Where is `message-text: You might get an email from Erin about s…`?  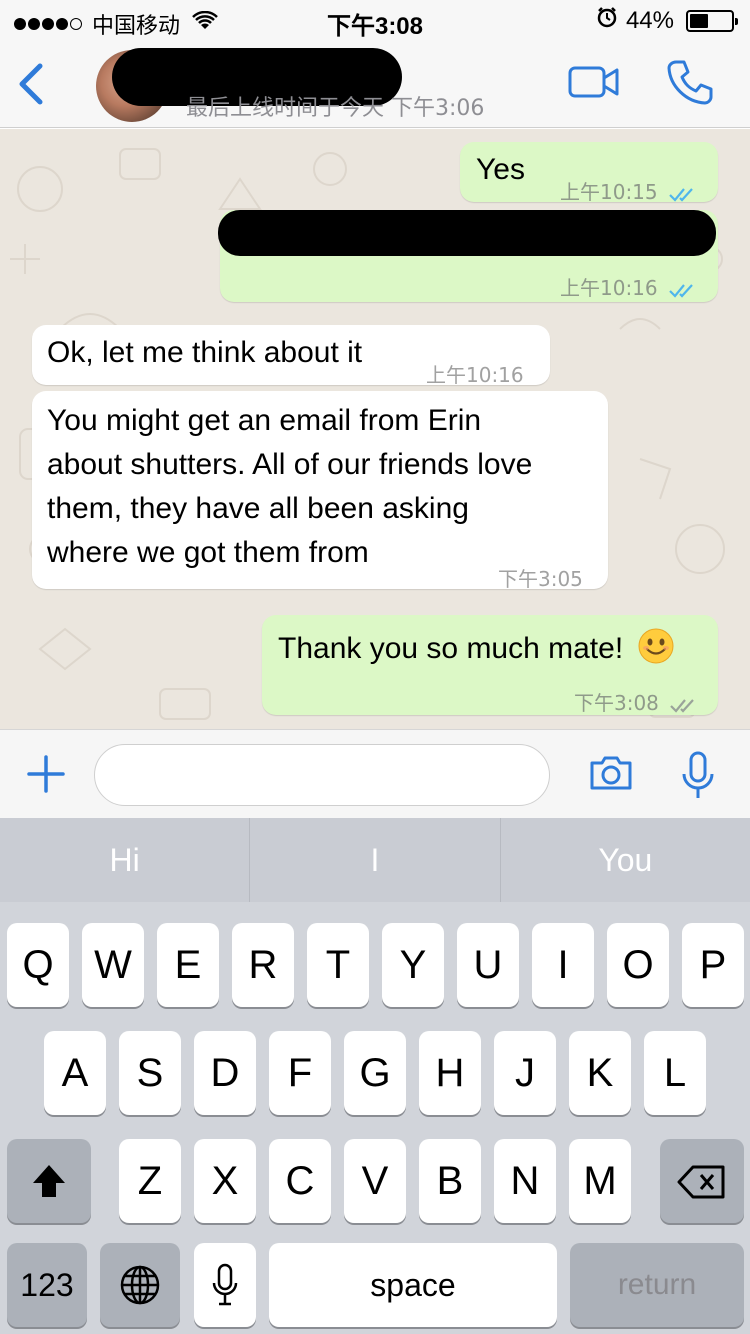
message-text: You might get an email from Erin about s… is located at coordinates (290, 486).